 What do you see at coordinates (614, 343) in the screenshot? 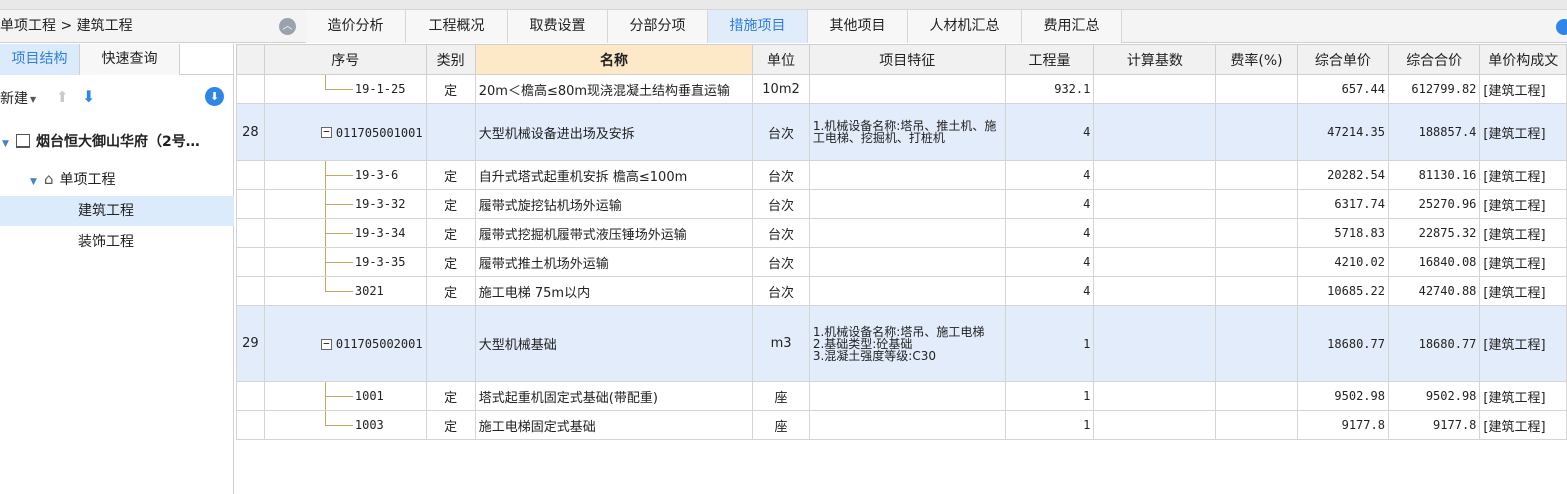
I see `cell-name: 大型机械基础` at bounding box center [614, 343].